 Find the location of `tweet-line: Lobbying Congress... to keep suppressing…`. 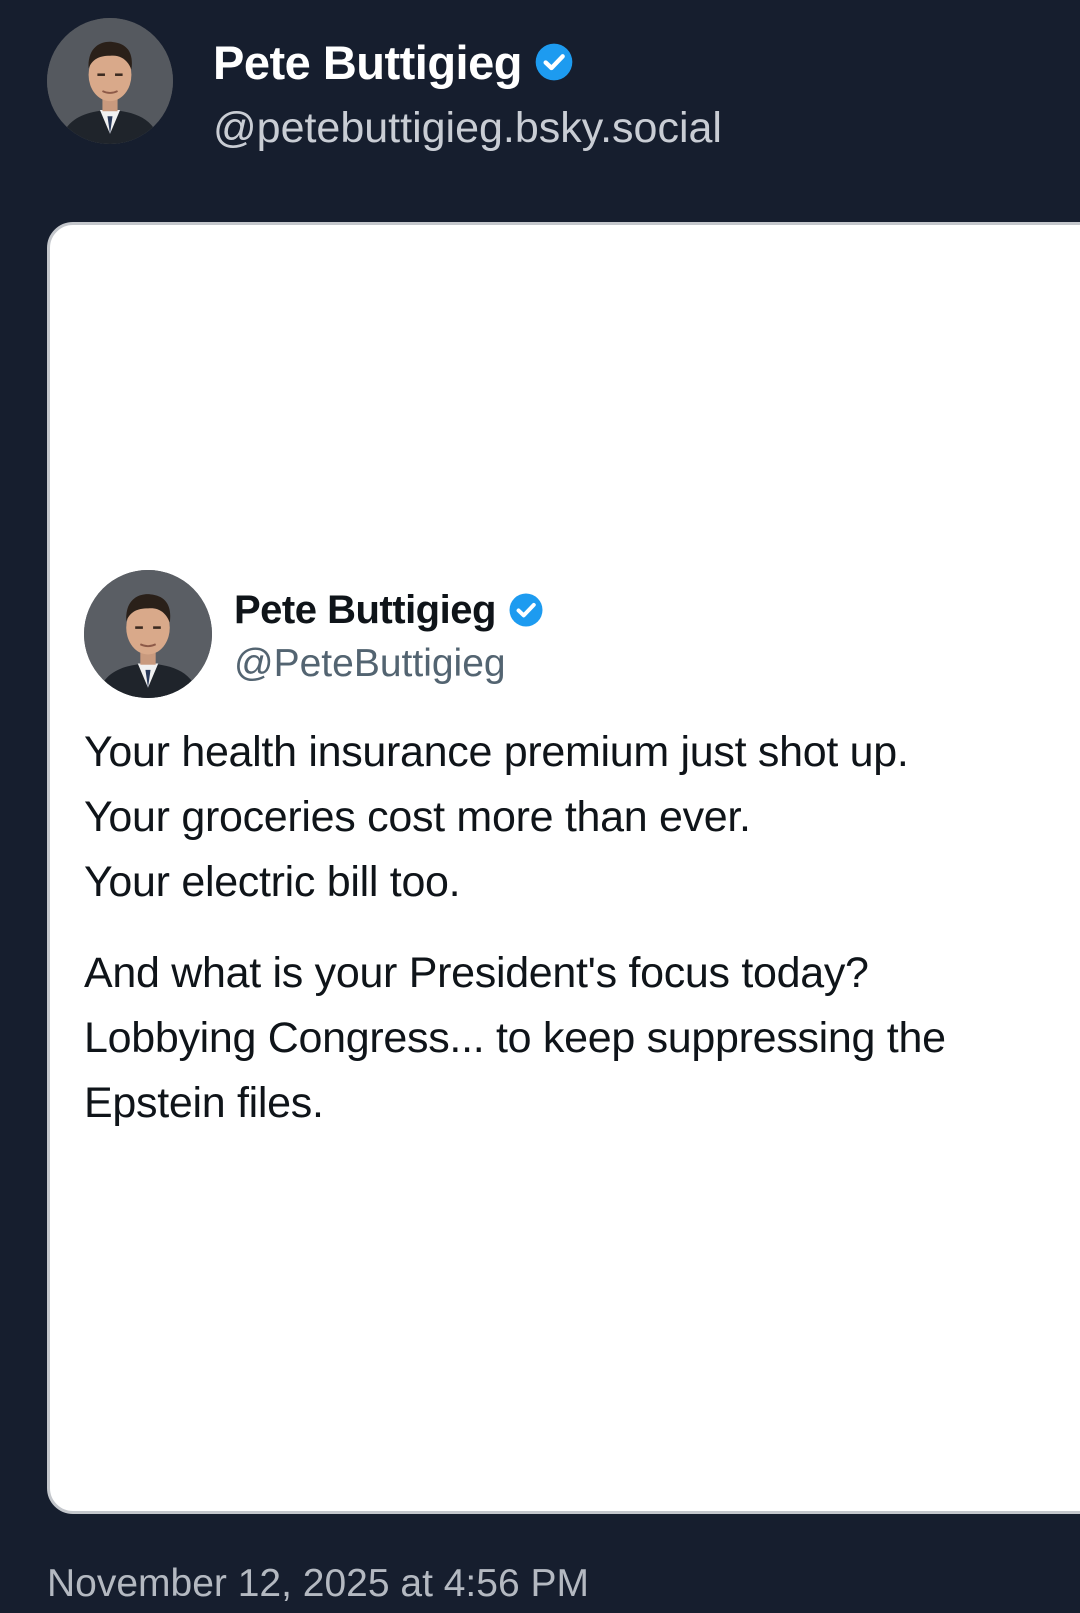

tweet-line: Lobbying Congress... to keep suppressing… is located at coordinates (515, 1038).